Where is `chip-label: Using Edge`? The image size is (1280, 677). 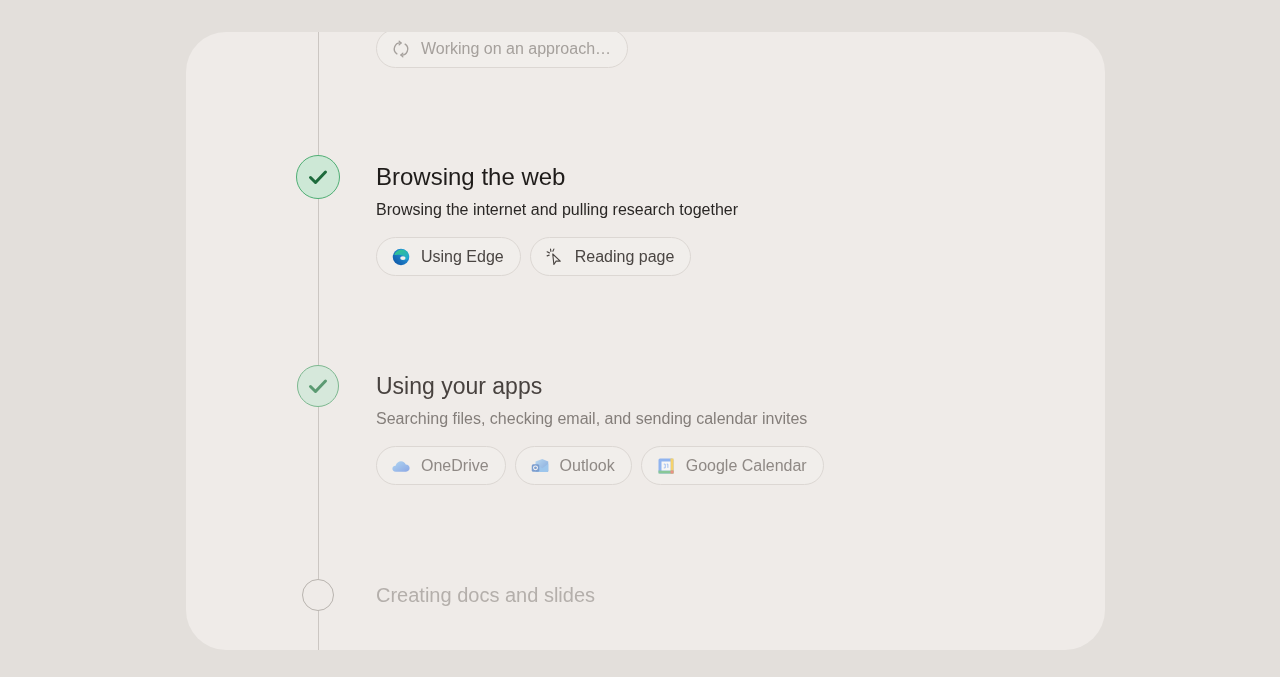
chip-label: Using Edge is located at coordinates (462, 256).